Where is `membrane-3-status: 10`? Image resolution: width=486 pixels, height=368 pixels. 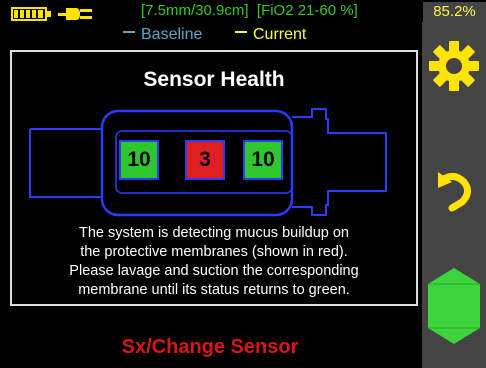
membrane-3-status: 10 is located at coordinates (263, 160).